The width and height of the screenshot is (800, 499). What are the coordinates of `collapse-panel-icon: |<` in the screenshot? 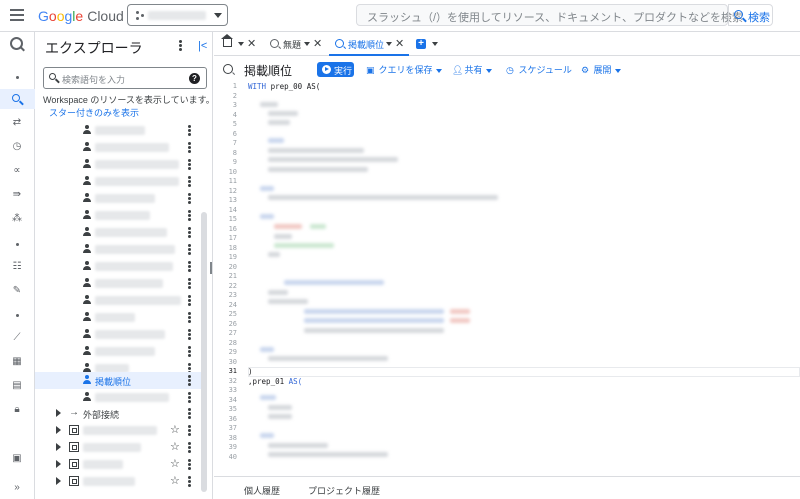 It's located at (202, 46).